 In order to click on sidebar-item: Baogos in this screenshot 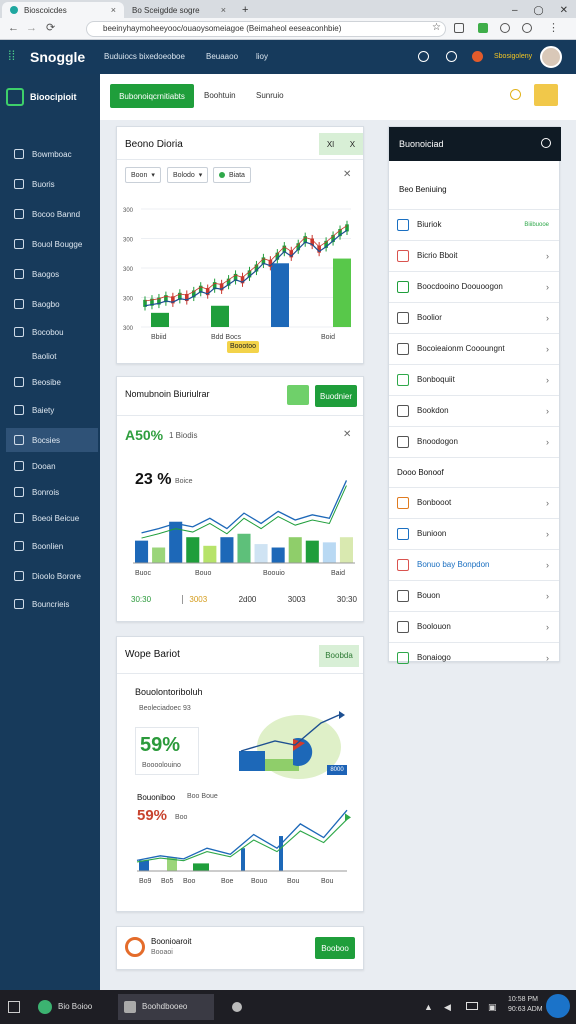, I will do `click(52, 274)`.